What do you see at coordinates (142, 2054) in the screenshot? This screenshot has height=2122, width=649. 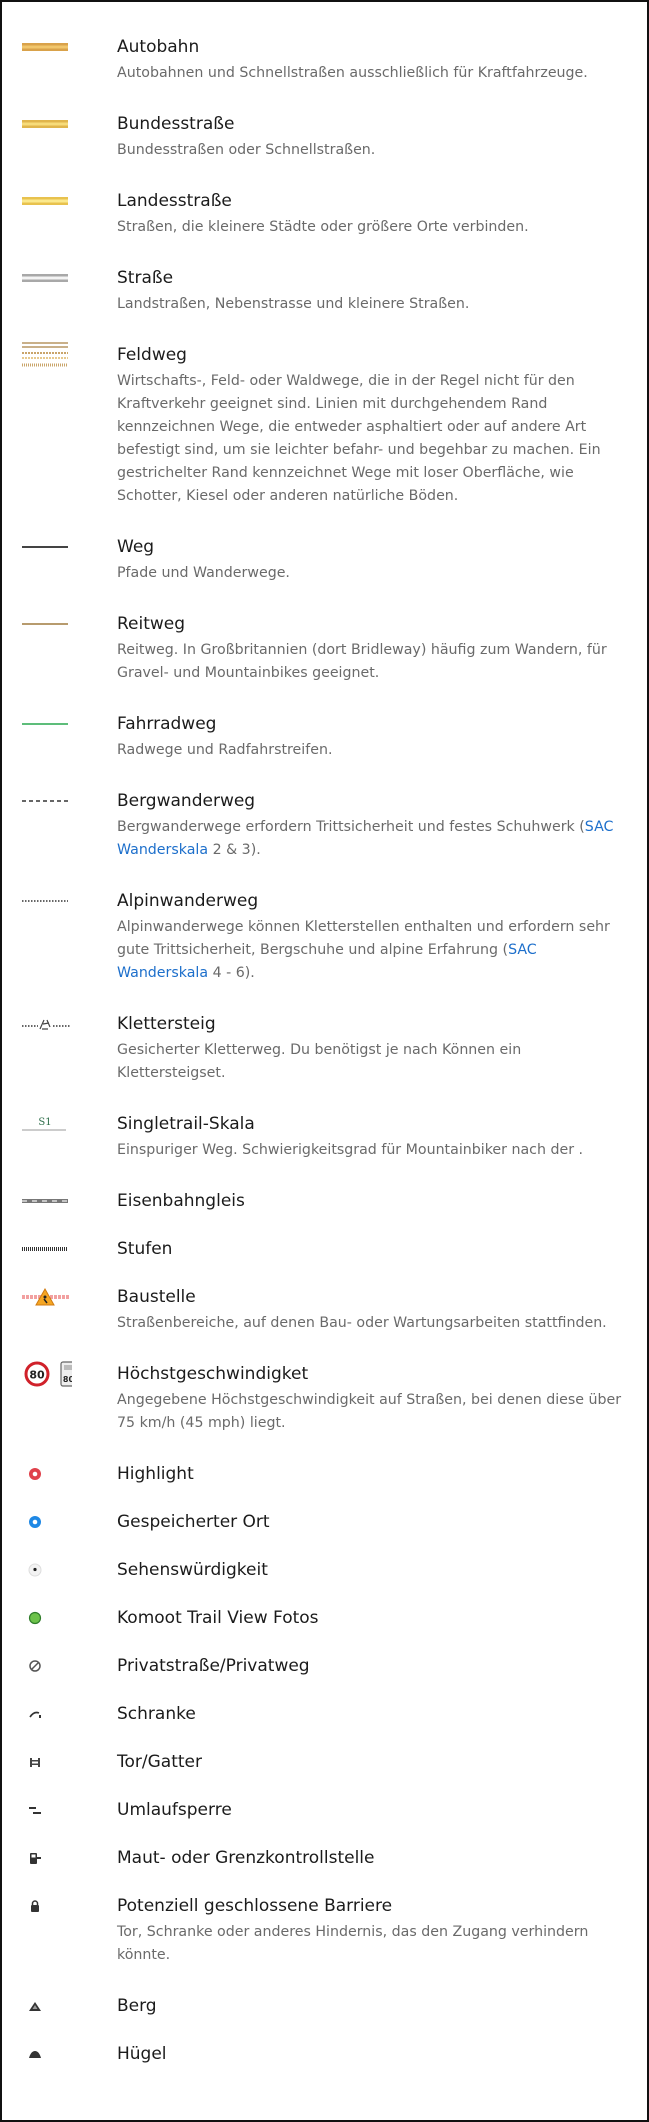 I see `legend-item-title: Hügel` at bounding box center [142, 2054].